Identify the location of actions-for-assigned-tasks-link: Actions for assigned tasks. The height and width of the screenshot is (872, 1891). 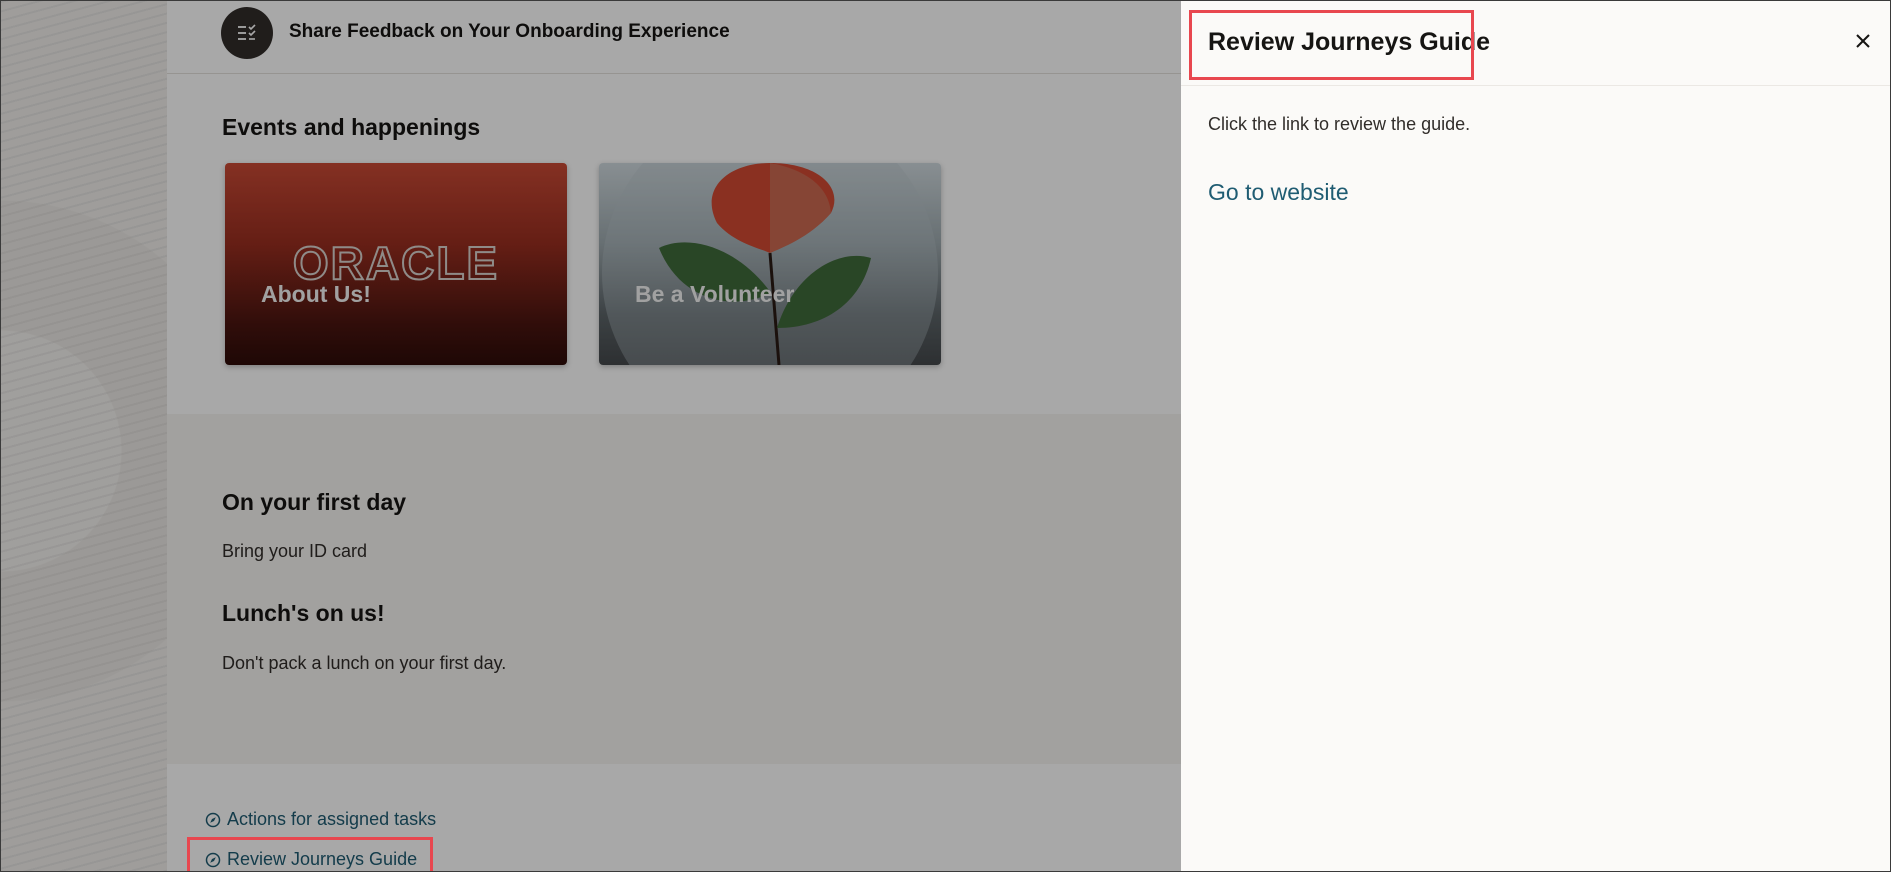
(320, 819).